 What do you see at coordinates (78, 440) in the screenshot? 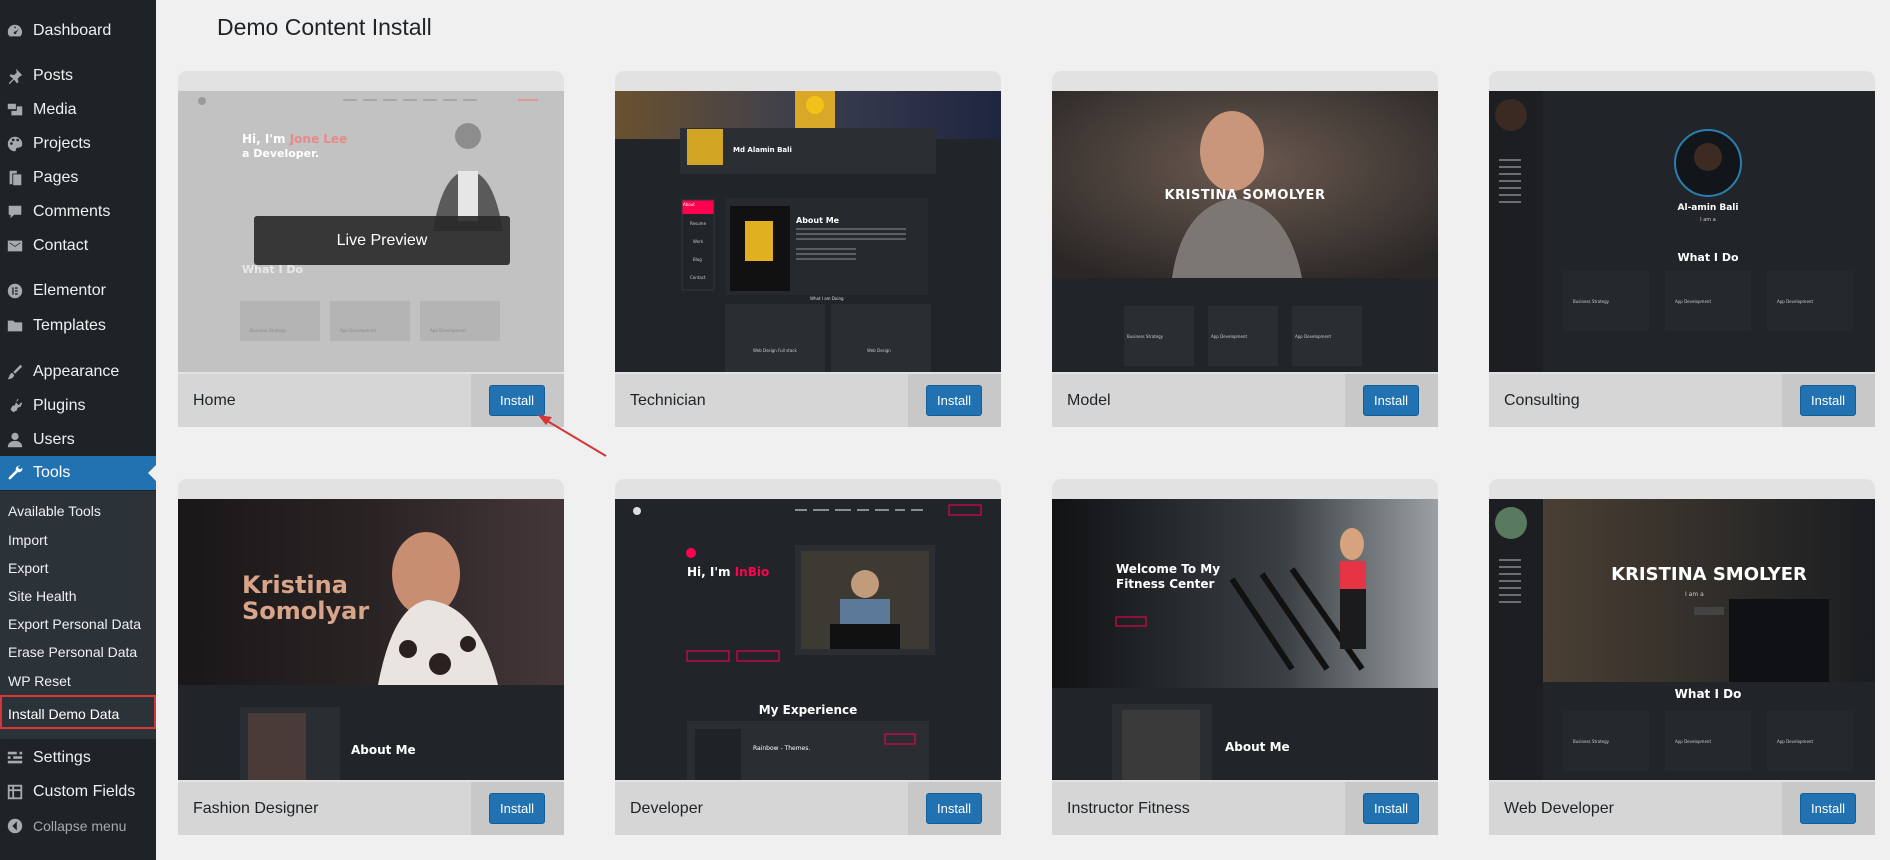
I see `sidebar-item-users: Users` at bounding box center [78, 440].